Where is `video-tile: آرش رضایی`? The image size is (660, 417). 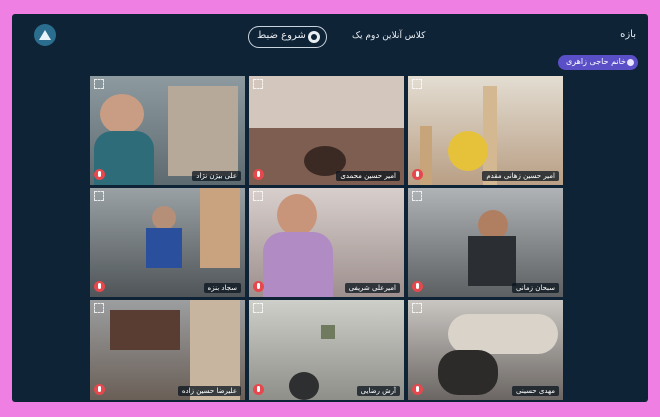
video-tile: آرش رضایی is located at coordinates (326, 350).